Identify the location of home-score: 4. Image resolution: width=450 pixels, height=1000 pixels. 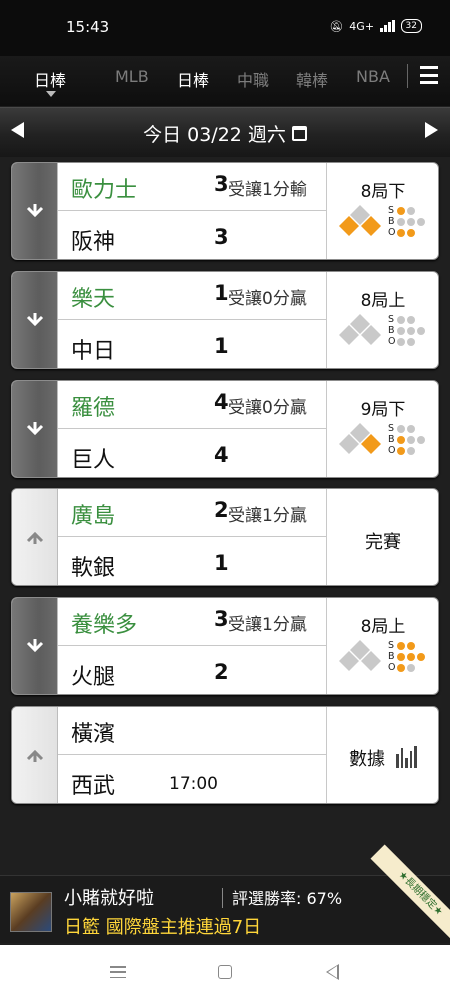
(221, 455).